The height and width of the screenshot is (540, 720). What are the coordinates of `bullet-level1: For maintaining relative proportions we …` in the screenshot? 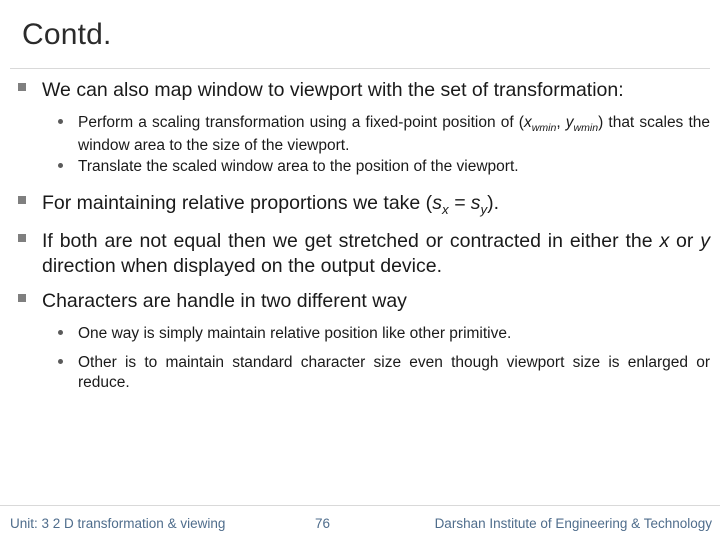 It's located at (363, 205).